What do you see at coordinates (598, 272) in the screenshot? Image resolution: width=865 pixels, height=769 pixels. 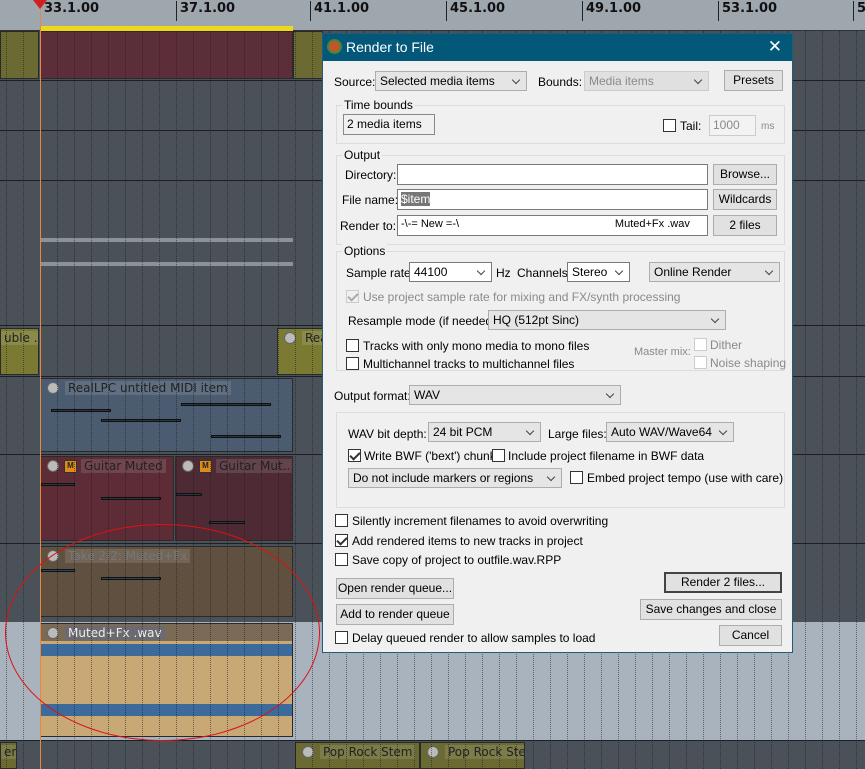 I see `channels-select: Stereo` at bounding box center [598, 272].